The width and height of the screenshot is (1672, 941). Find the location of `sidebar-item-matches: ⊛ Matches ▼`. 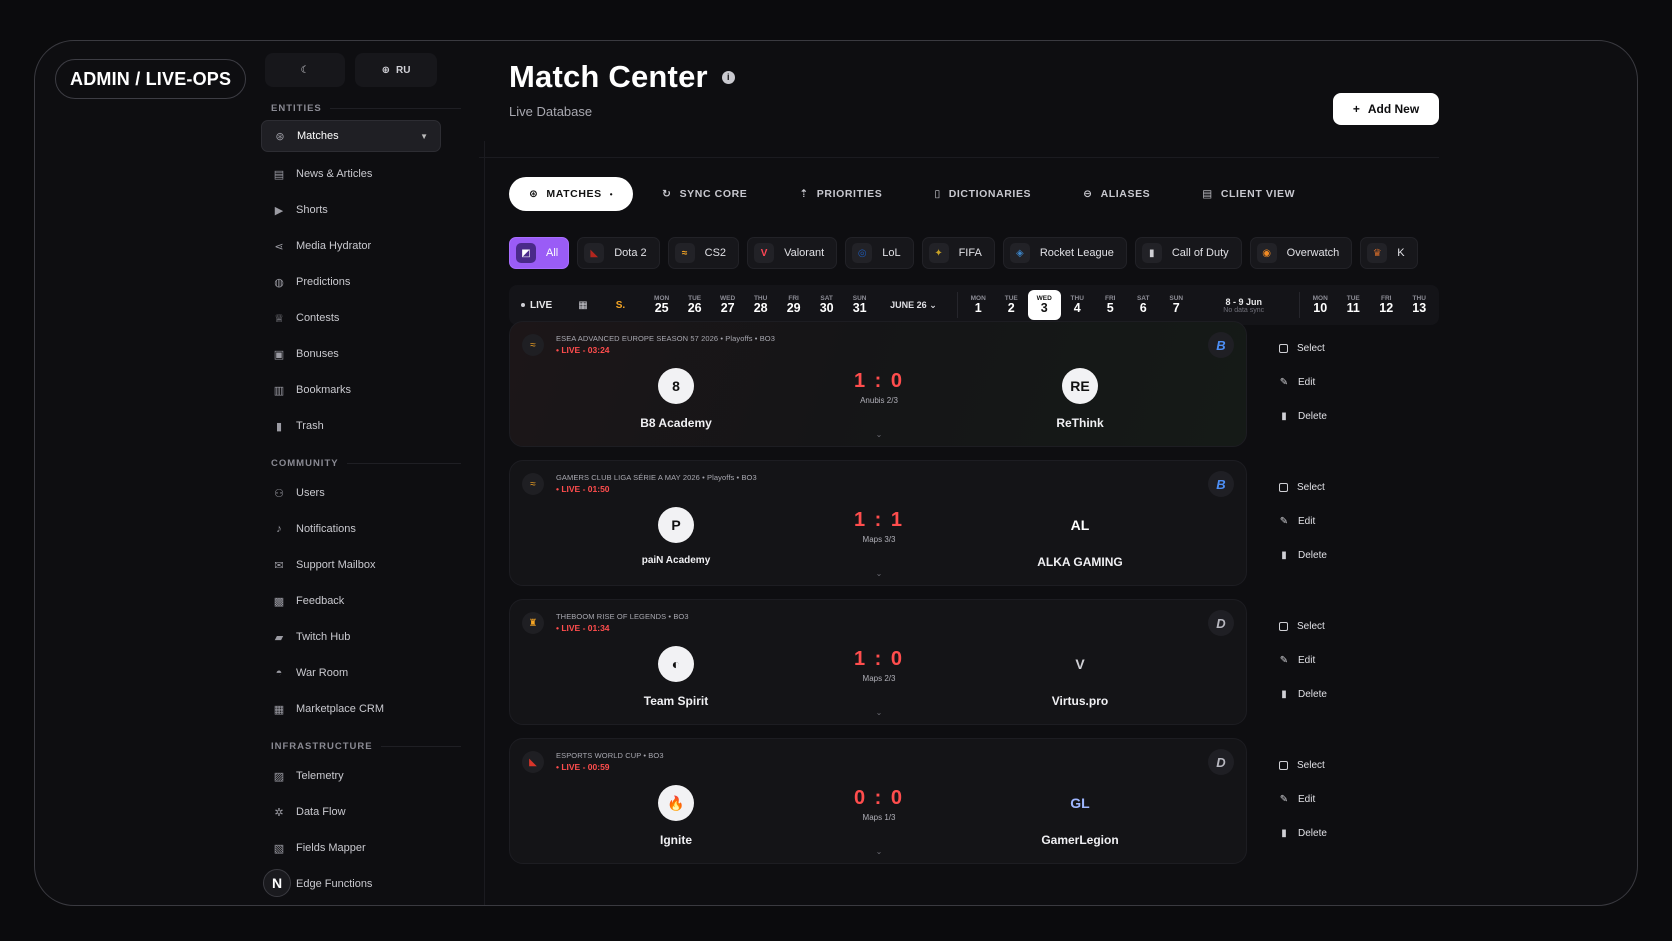

sidebar-item-matches: ⊛ Matches ▼ is located at coordinates (351, 136).